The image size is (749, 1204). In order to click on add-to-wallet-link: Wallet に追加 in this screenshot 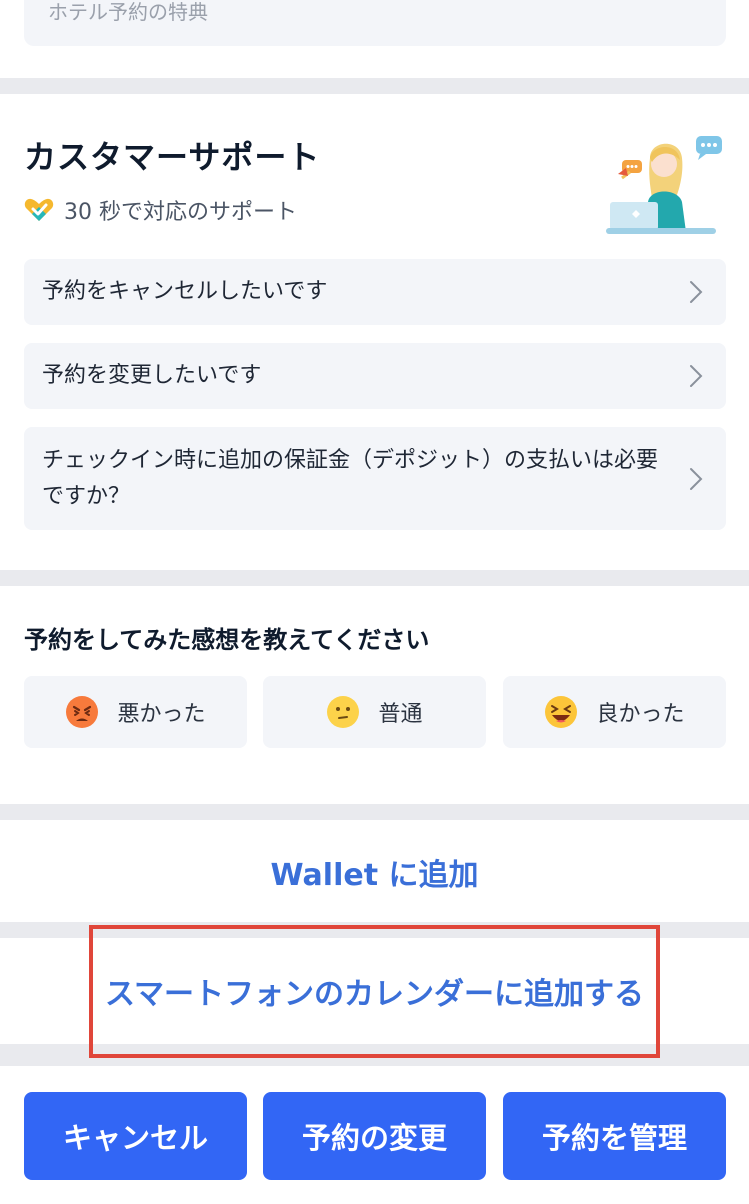, I will do `click(375, 872)`.